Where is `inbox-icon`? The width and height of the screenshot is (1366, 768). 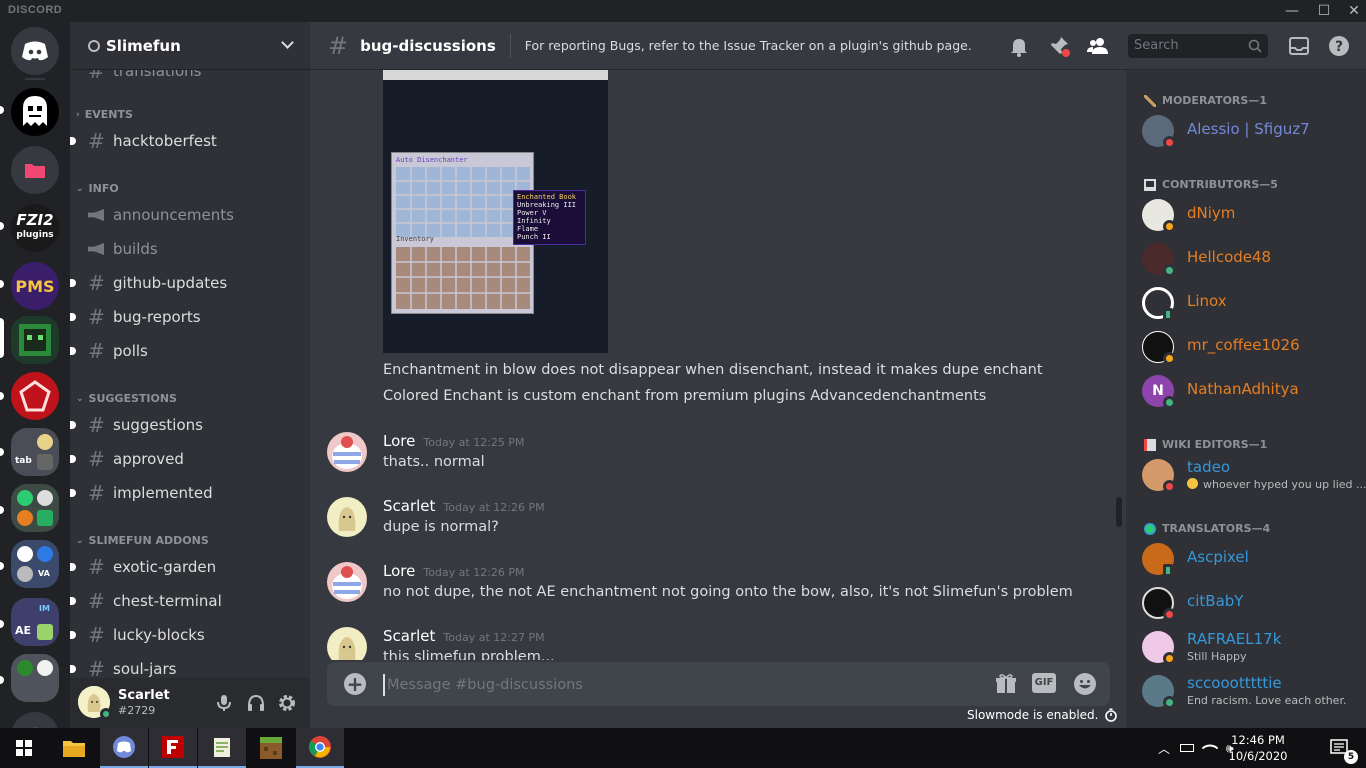 inbox-icon is located at coordinates (1299, 46).